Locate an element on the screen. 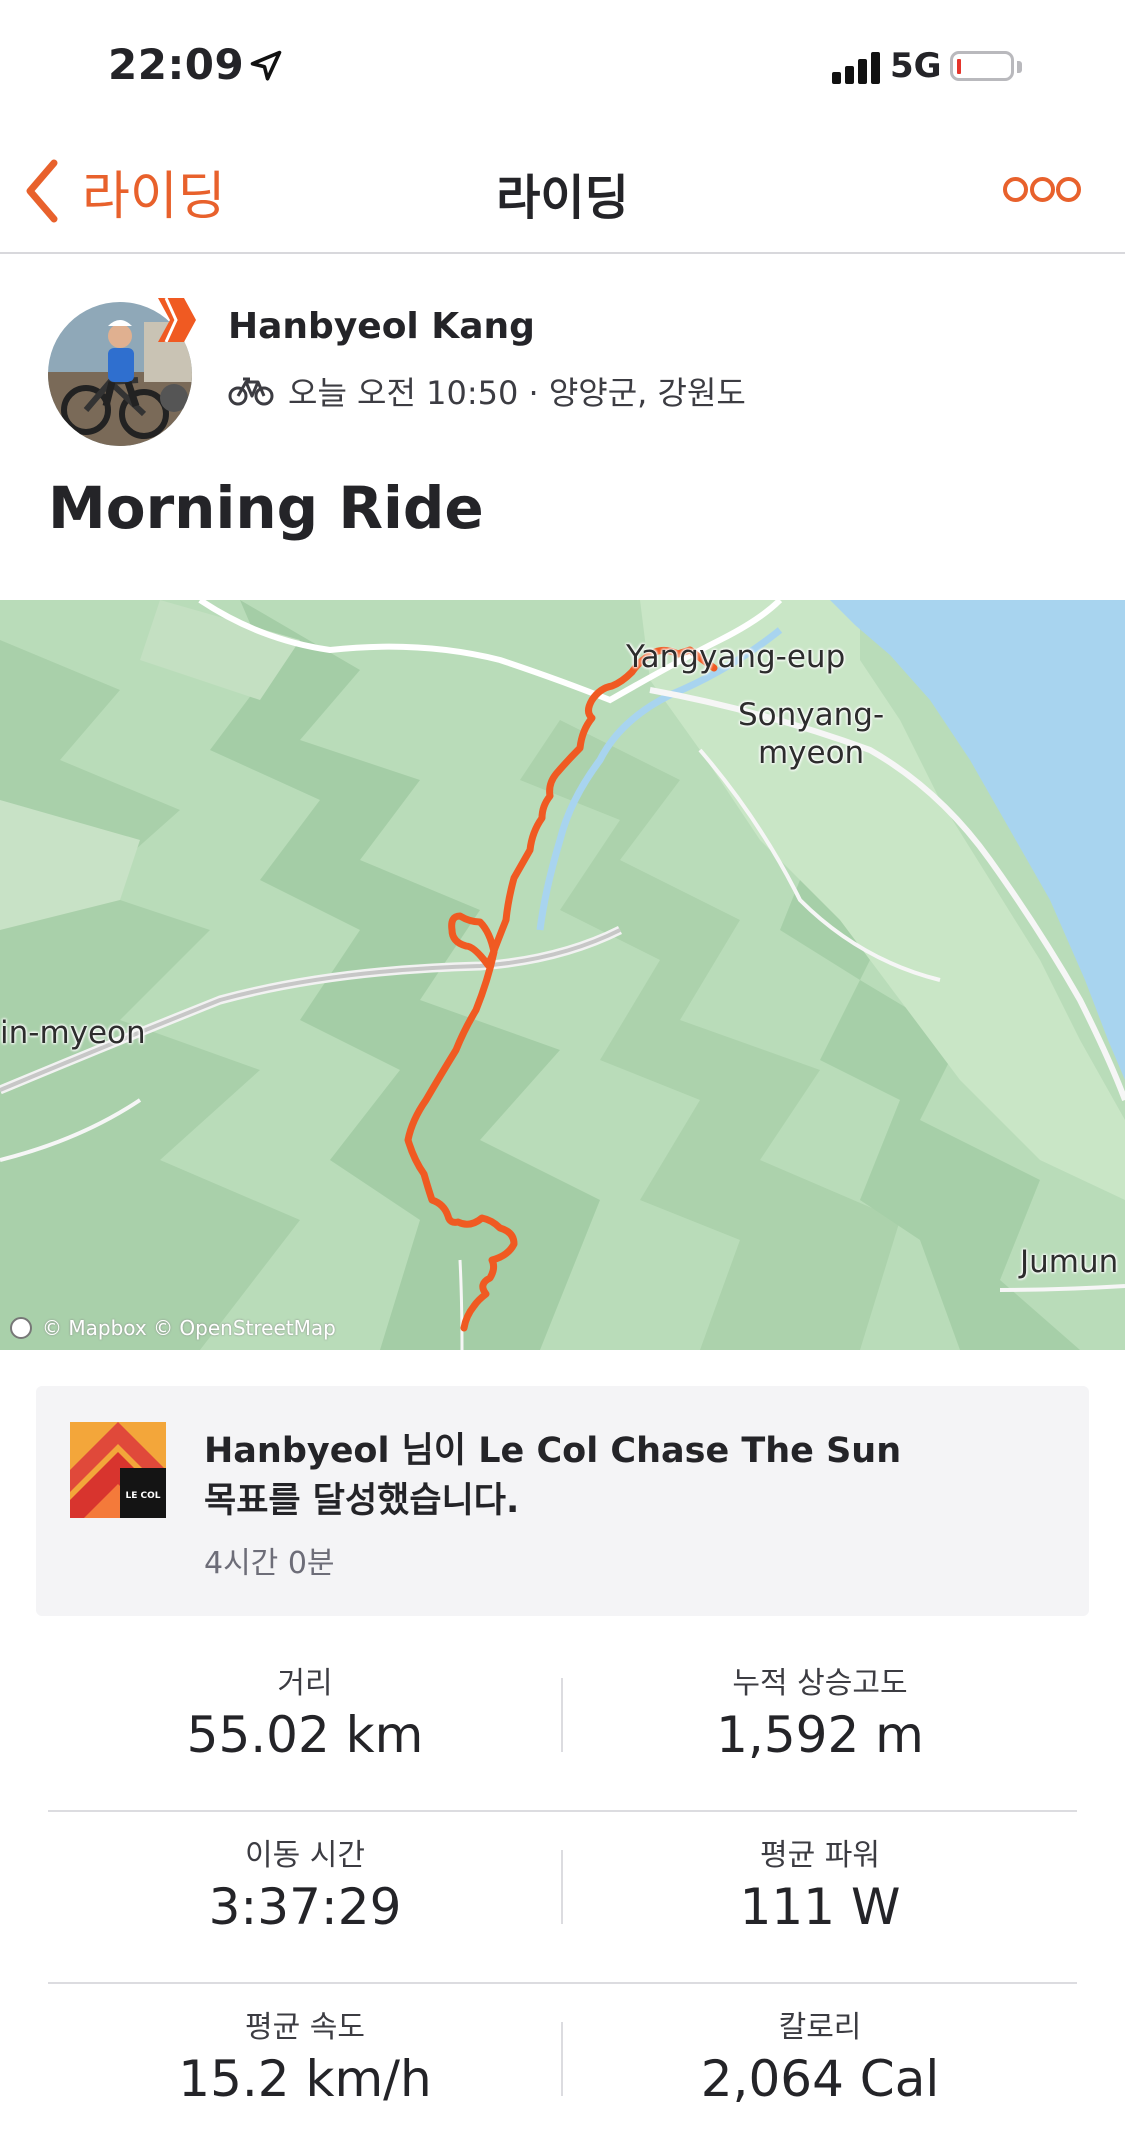 The image size is (1125, 2154). svg-text: LE COL is located at coordinates (142, 1496).